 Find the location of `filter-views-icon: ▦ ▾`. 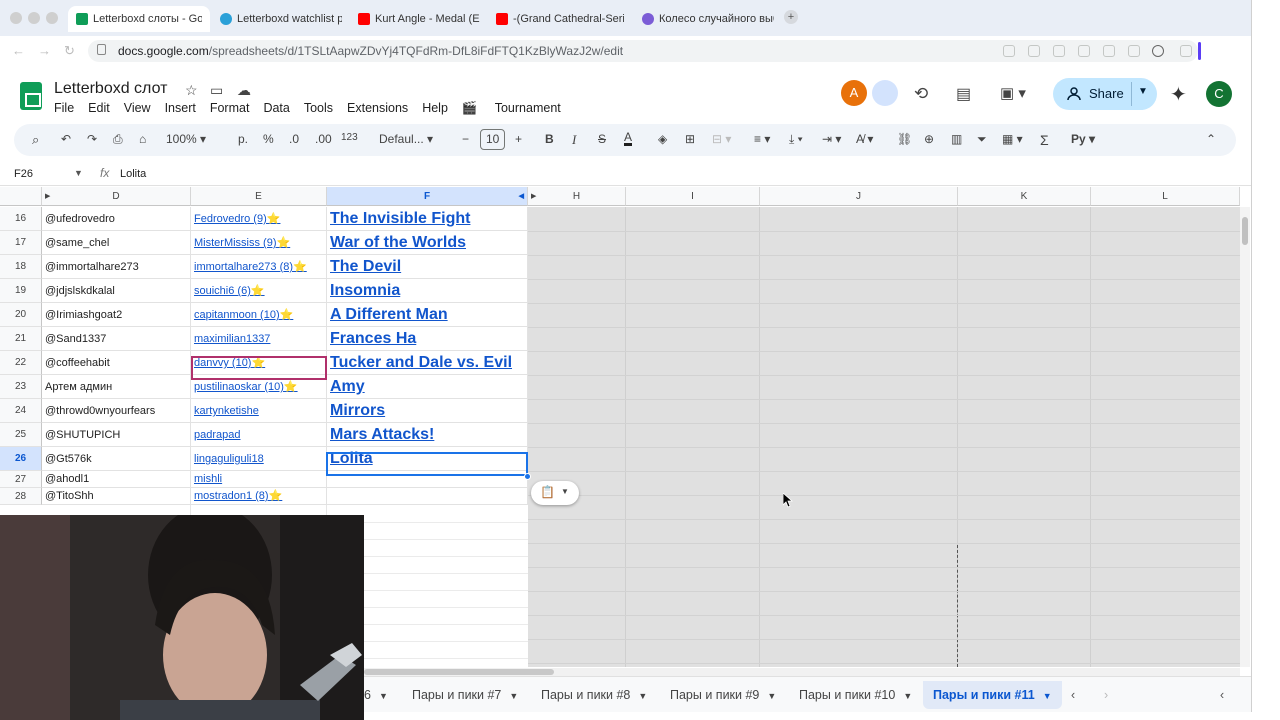

filter-views-icon: ▦ ▾ is located at coordinates (1012, 139).